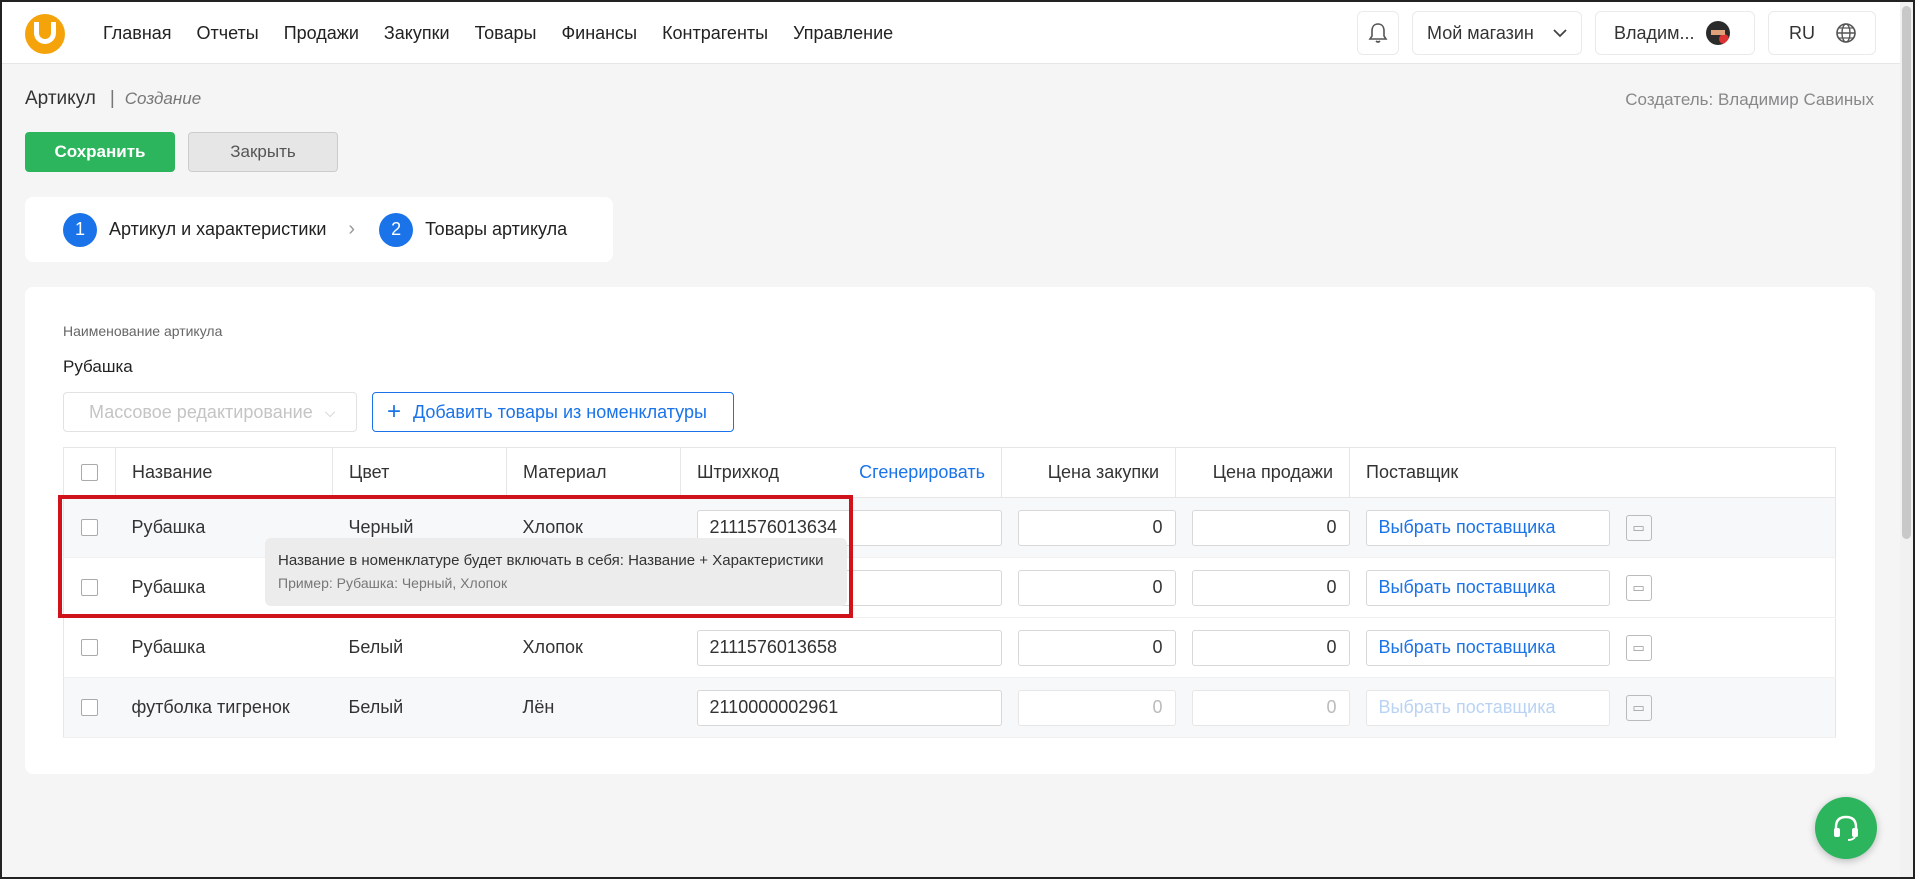 The height and width of the screenshot is (879, 1915). I want to click on step-2-number: 2, so click(396, 229).